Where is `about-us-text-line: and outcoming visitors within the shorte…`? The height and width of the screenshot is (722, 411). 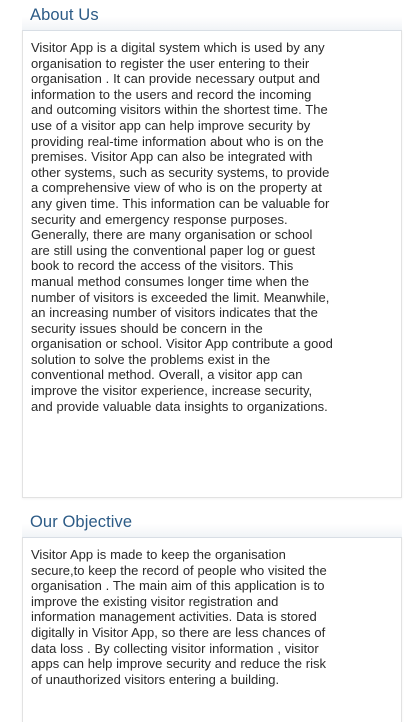
about-us-text-line: and outcoming visitors within the shorte… is located at coordinates (179, 110).